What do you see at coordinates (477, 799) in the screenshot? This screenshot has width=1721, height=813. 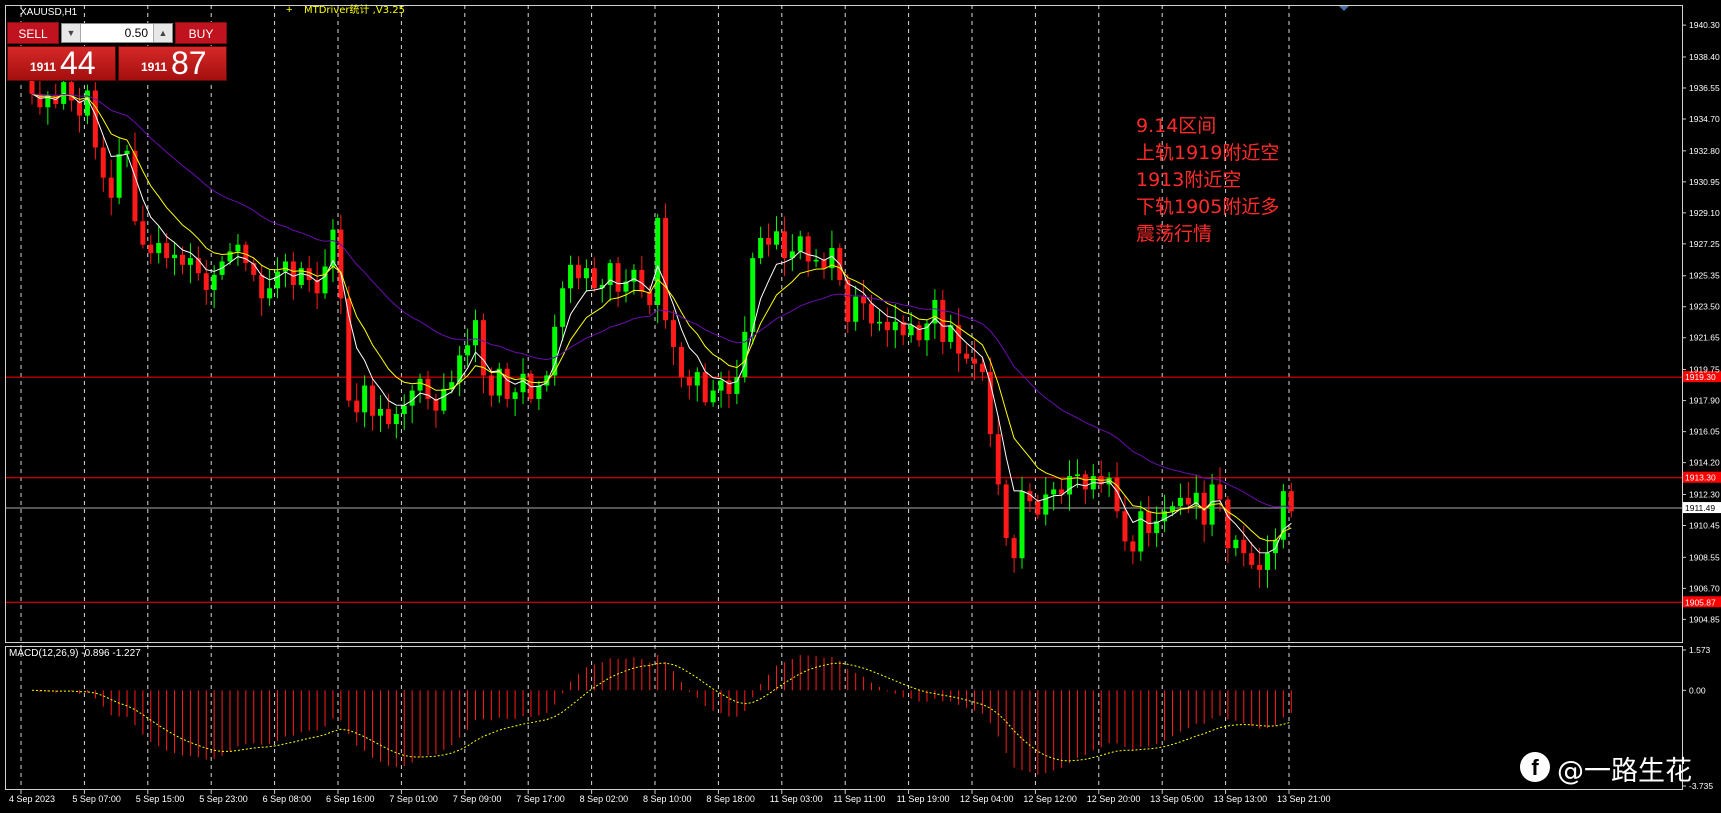 I see `x-tick-label: 7 Sep 09:00` at bounding box center [477, 799].